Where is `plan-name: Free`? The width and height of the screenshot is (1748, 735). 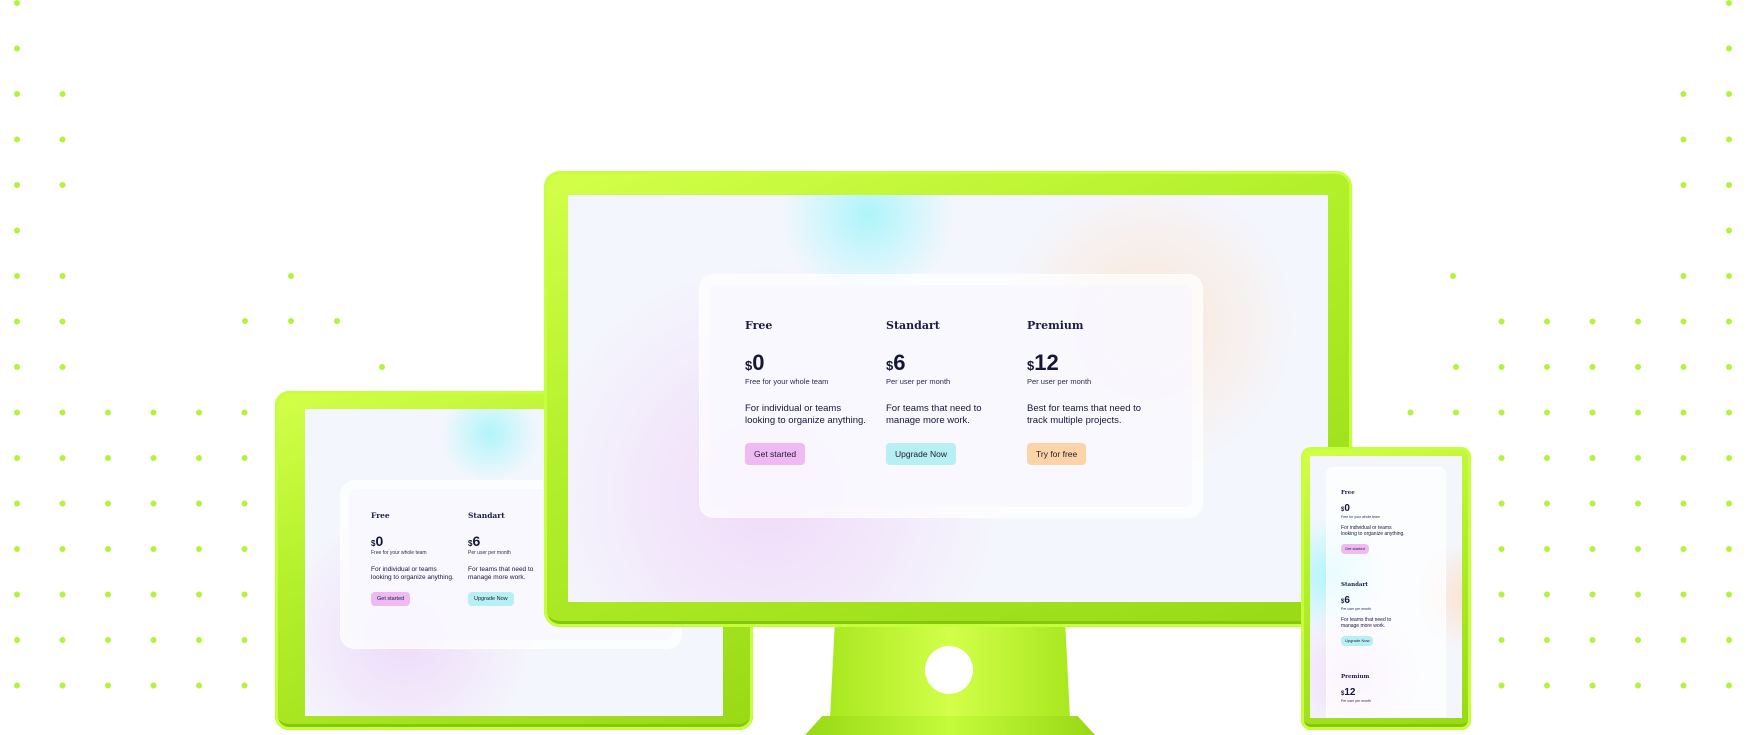 plan-name: Free is located at coordinates (759, 325).